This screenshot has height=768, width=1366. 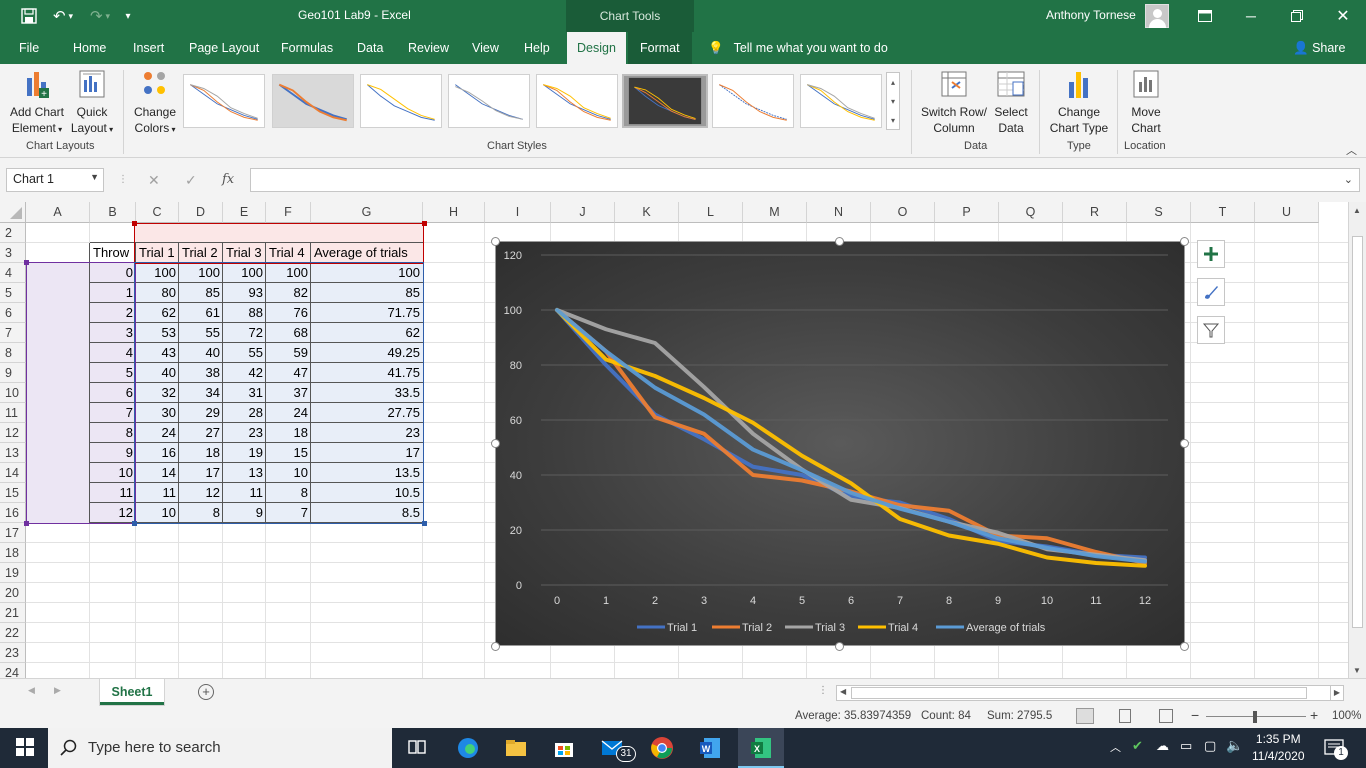 What do you see at coordinates (967, 212) in the screenshot?
I see `column-header: P` at bounding box center [967, 212].